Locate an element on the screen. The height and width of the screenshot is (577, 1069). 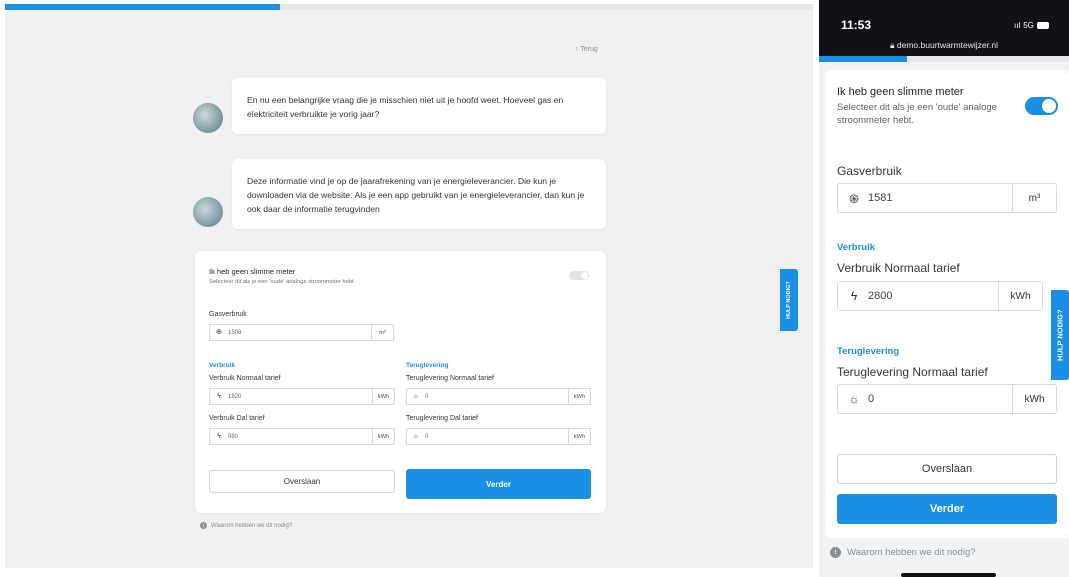
terug-dal-label: Teruglevering Dal tarief is located at coordinates (442, 418).